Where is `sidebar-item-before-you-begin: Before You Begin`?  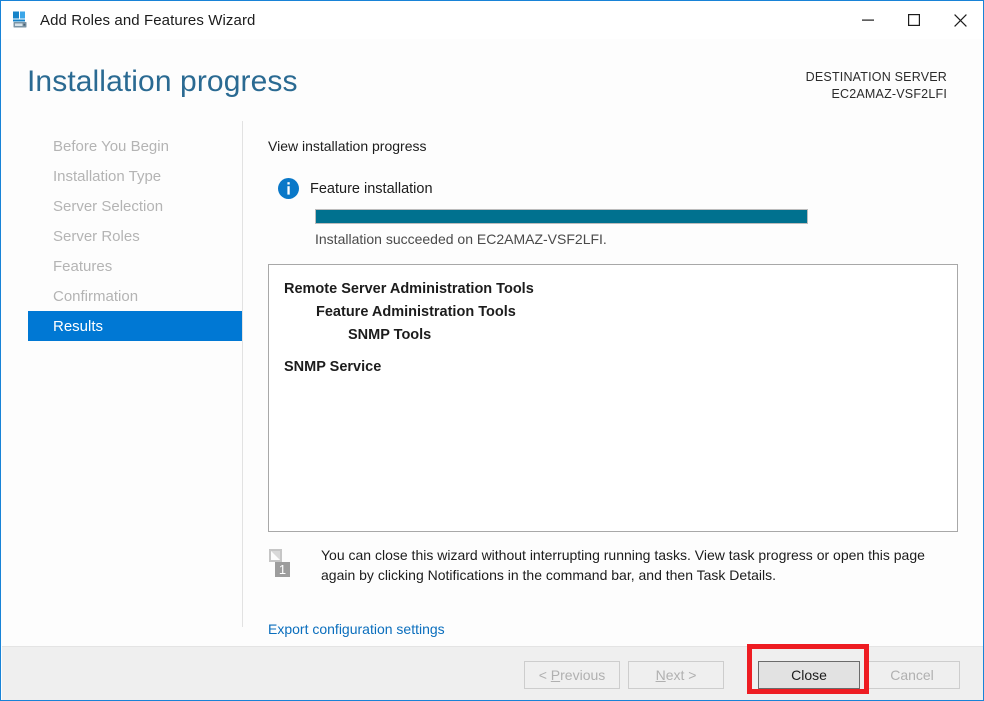
sidebar-item-before-you-begin: Before You Begin is located at coordinates (135, 146).